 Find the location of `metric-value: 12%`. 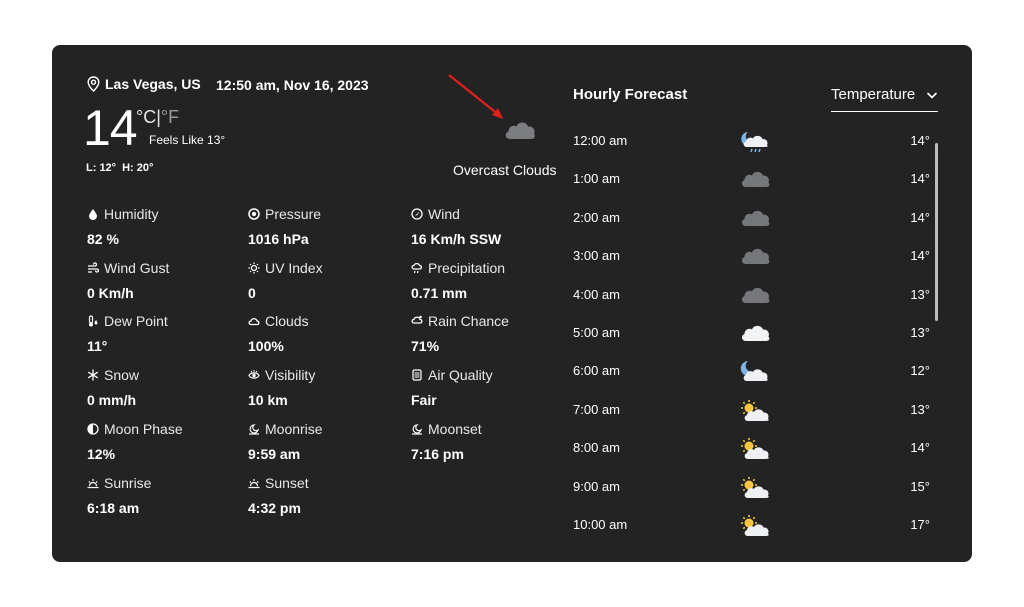

metric-value: 12% is located at coordinates (101, 453).